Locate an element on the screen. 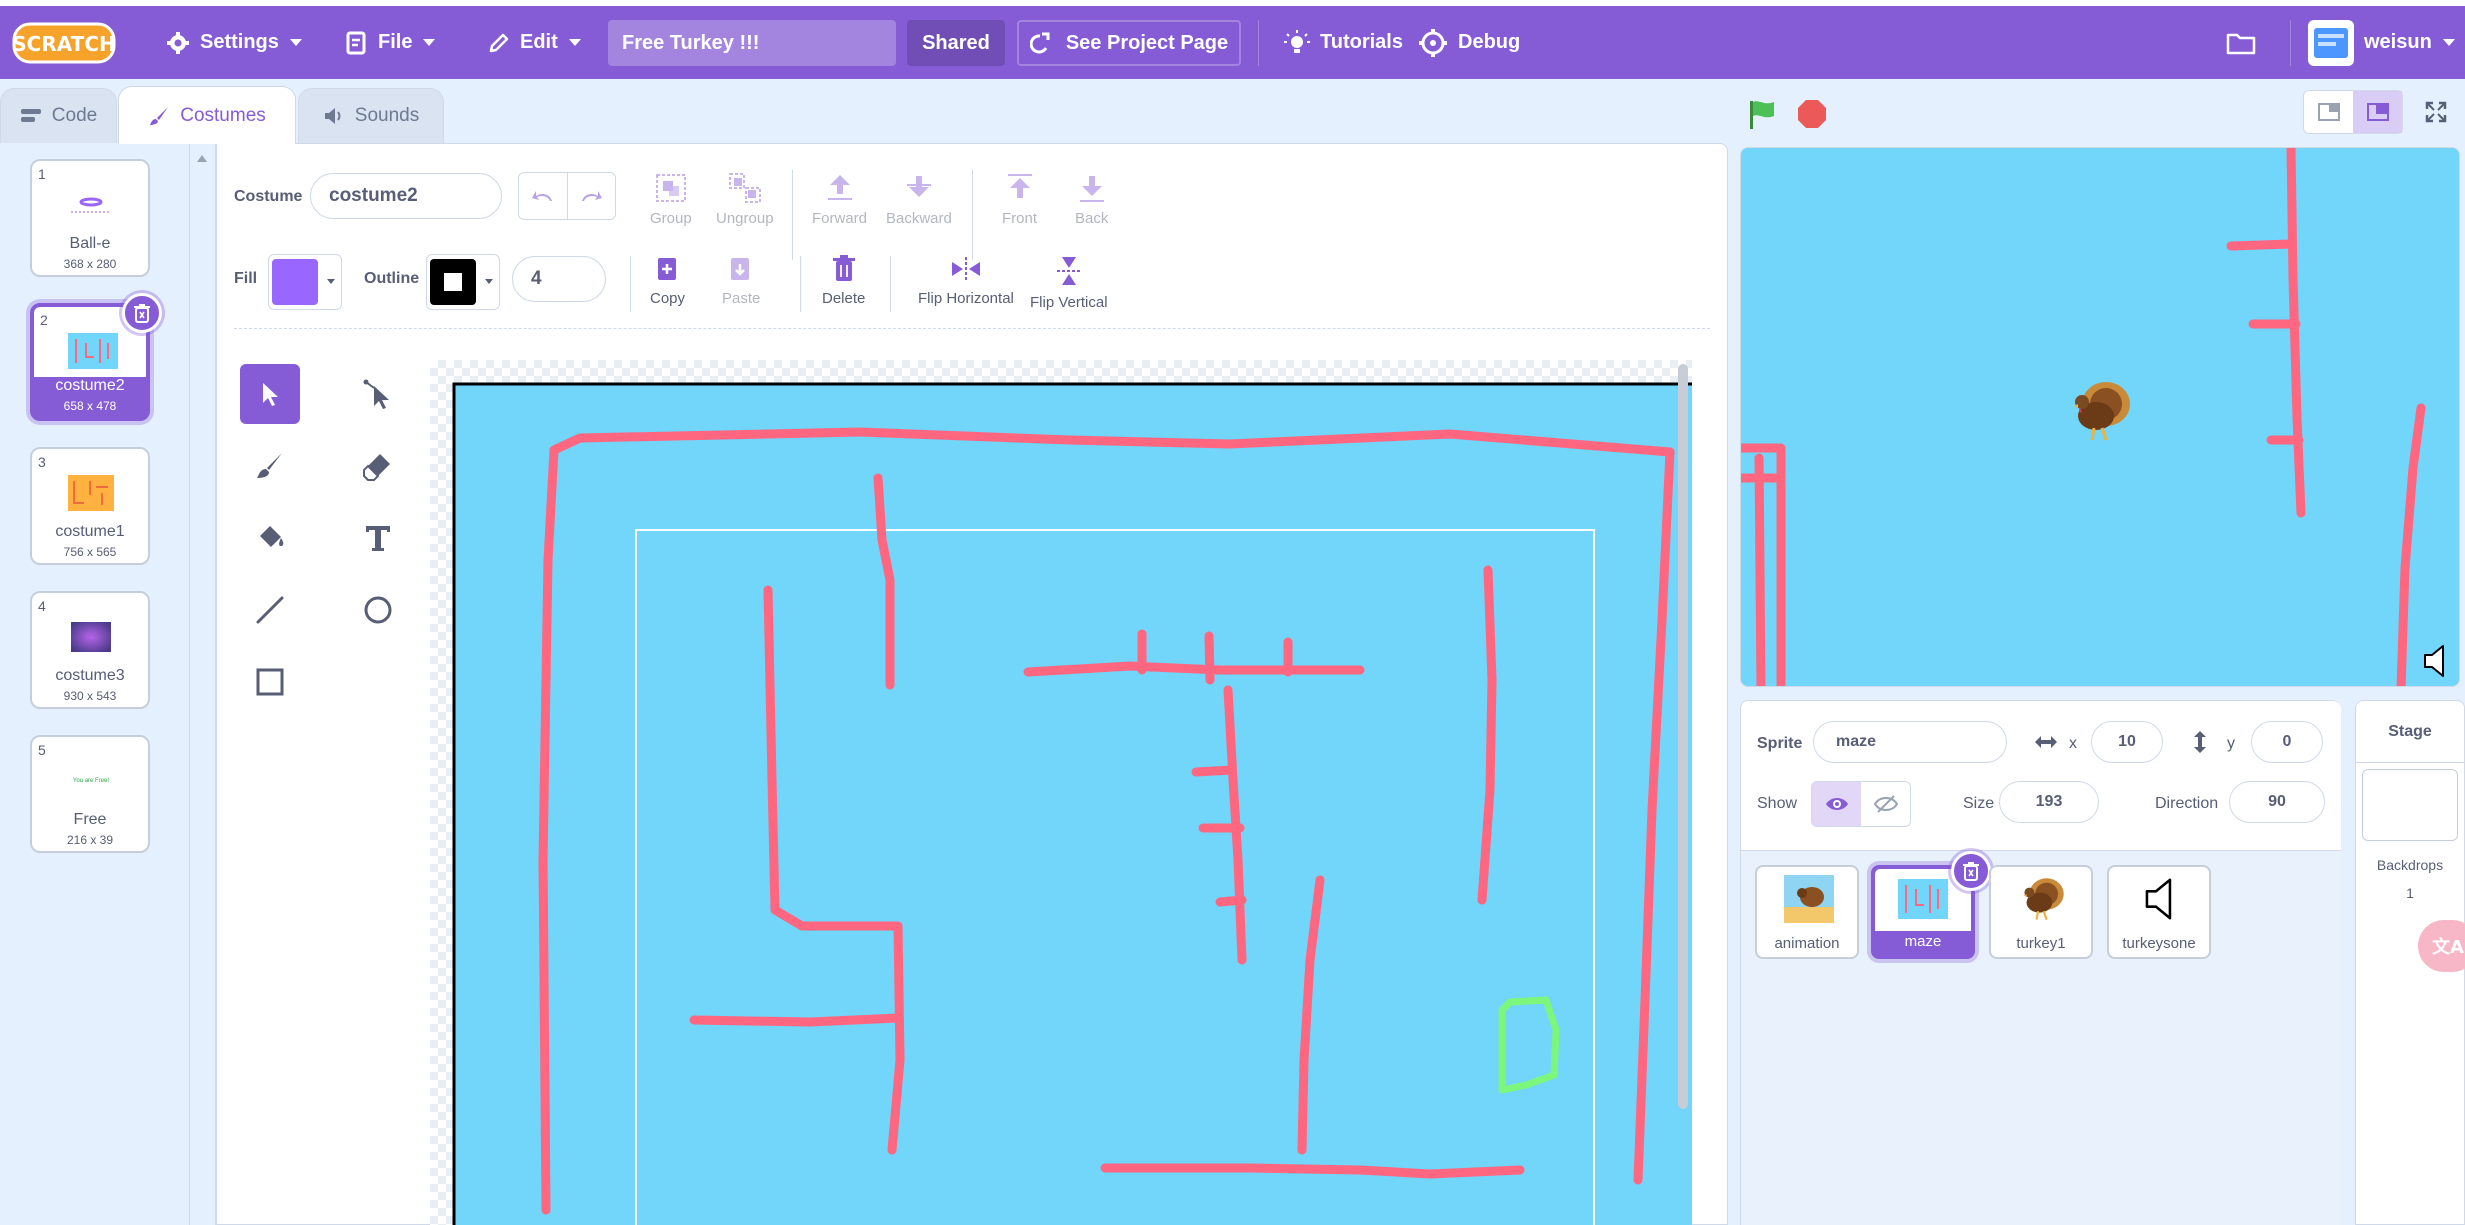 The height and width of the screenshot is (1225, 2465). x-label: x is located at coordinates (2073, 743).